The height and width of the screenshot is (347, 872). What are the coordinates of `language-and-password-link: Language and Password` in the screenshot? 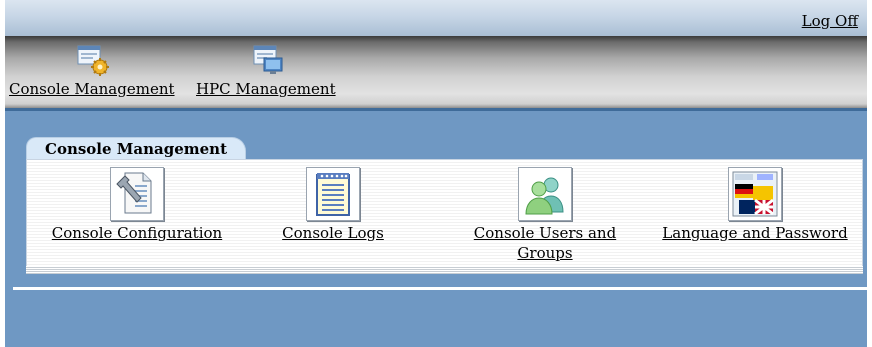 It's located at (755, 233).